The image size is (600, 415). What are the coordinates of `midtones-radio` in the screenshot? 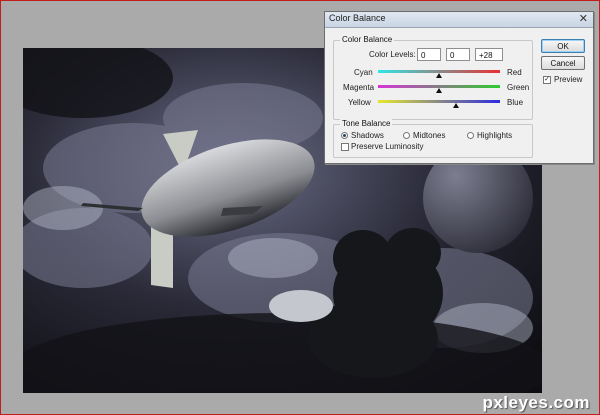 It's located at (406, 135).